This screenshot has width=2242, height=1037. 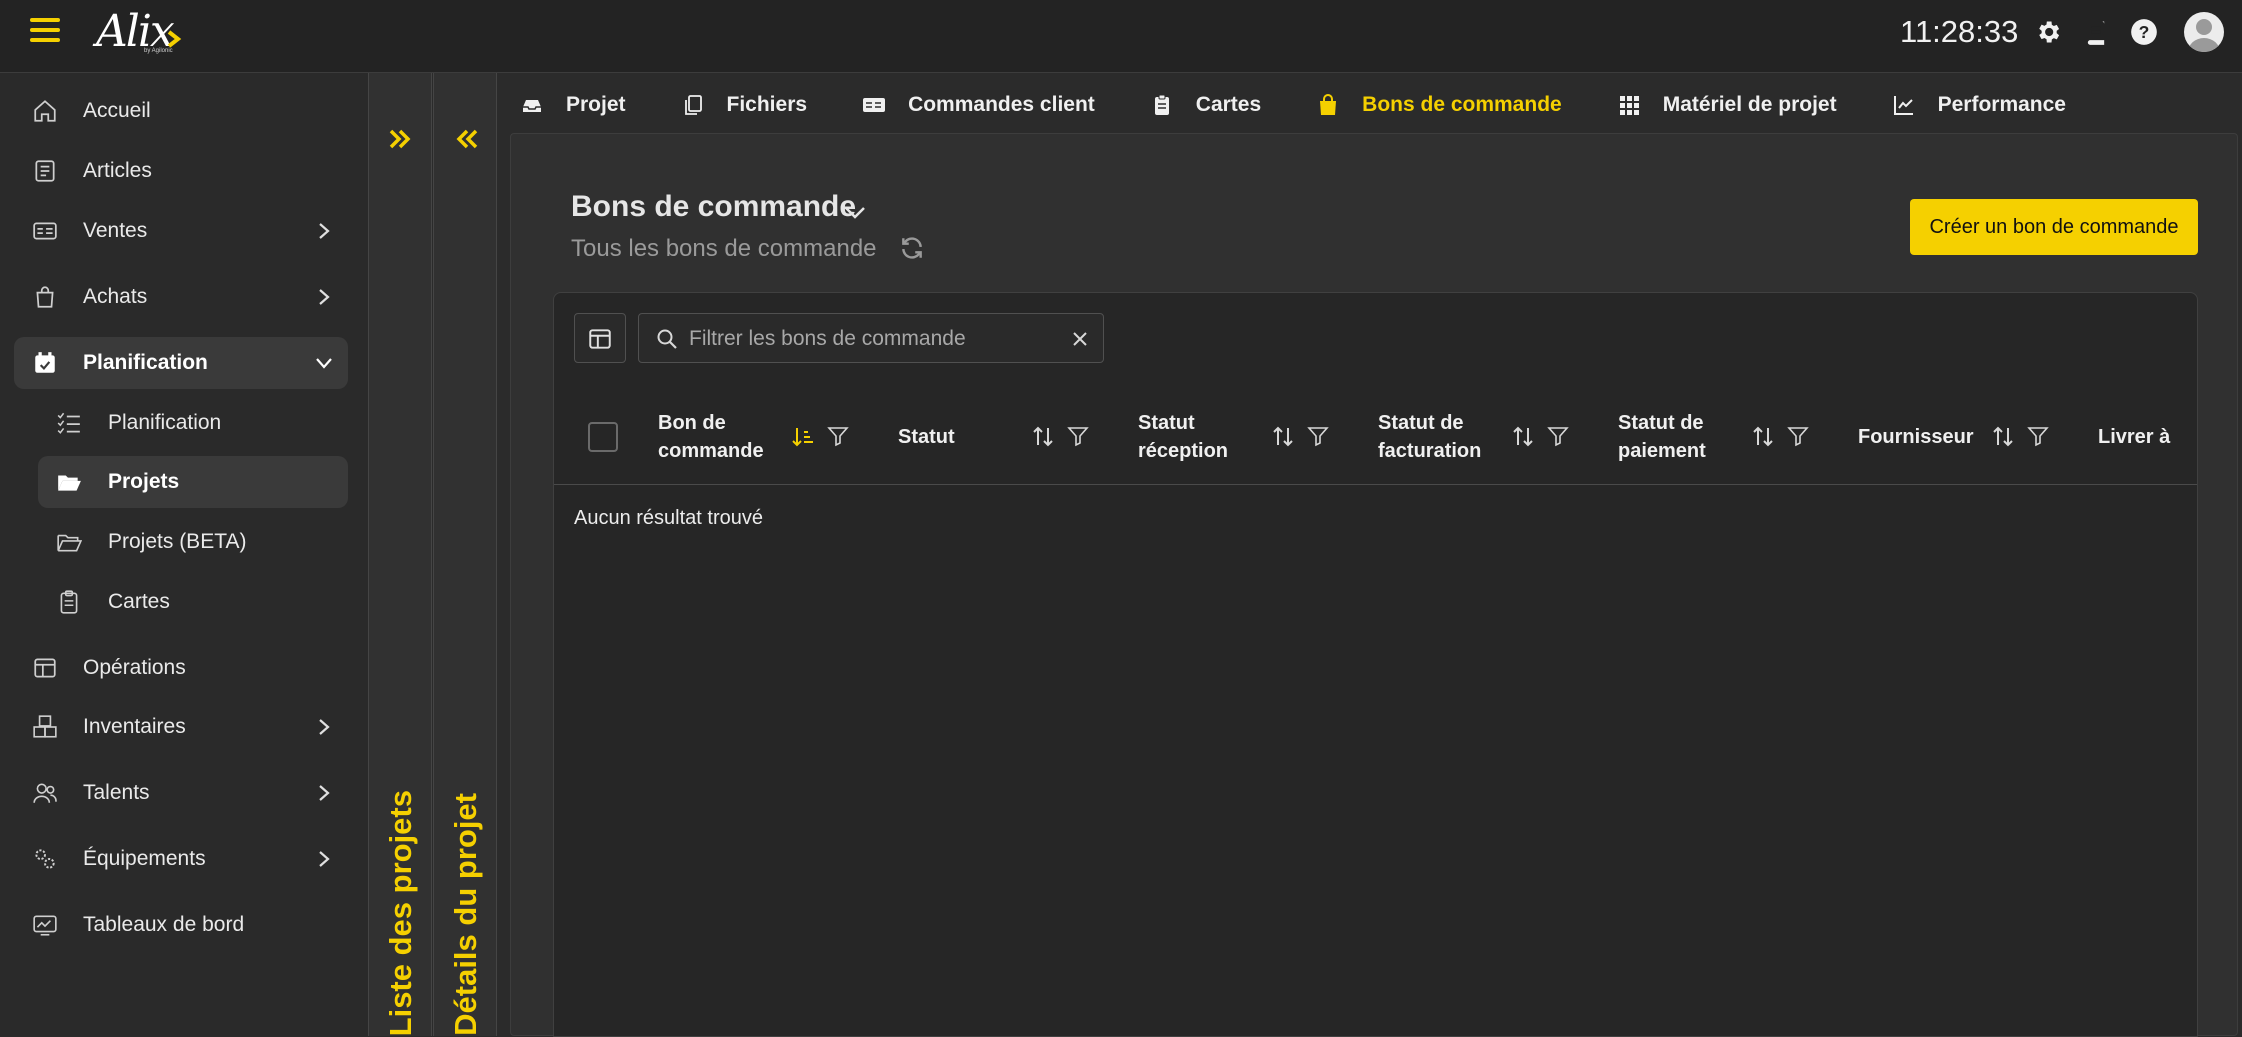 What do you see at coordinates (1462, 104) in the screenshot?
I see `tab-label: Bons de commande` at bounding box center [1462, 104].